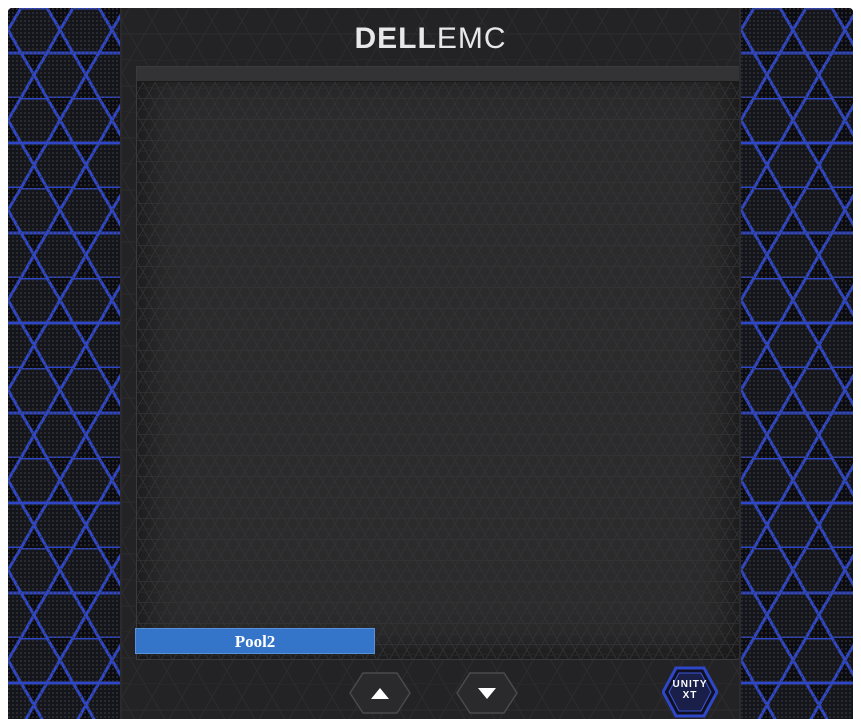 This screenshot has height=719, width=861. I want to click on dell-emc-logo: DELLEMC, so click(430, 39).